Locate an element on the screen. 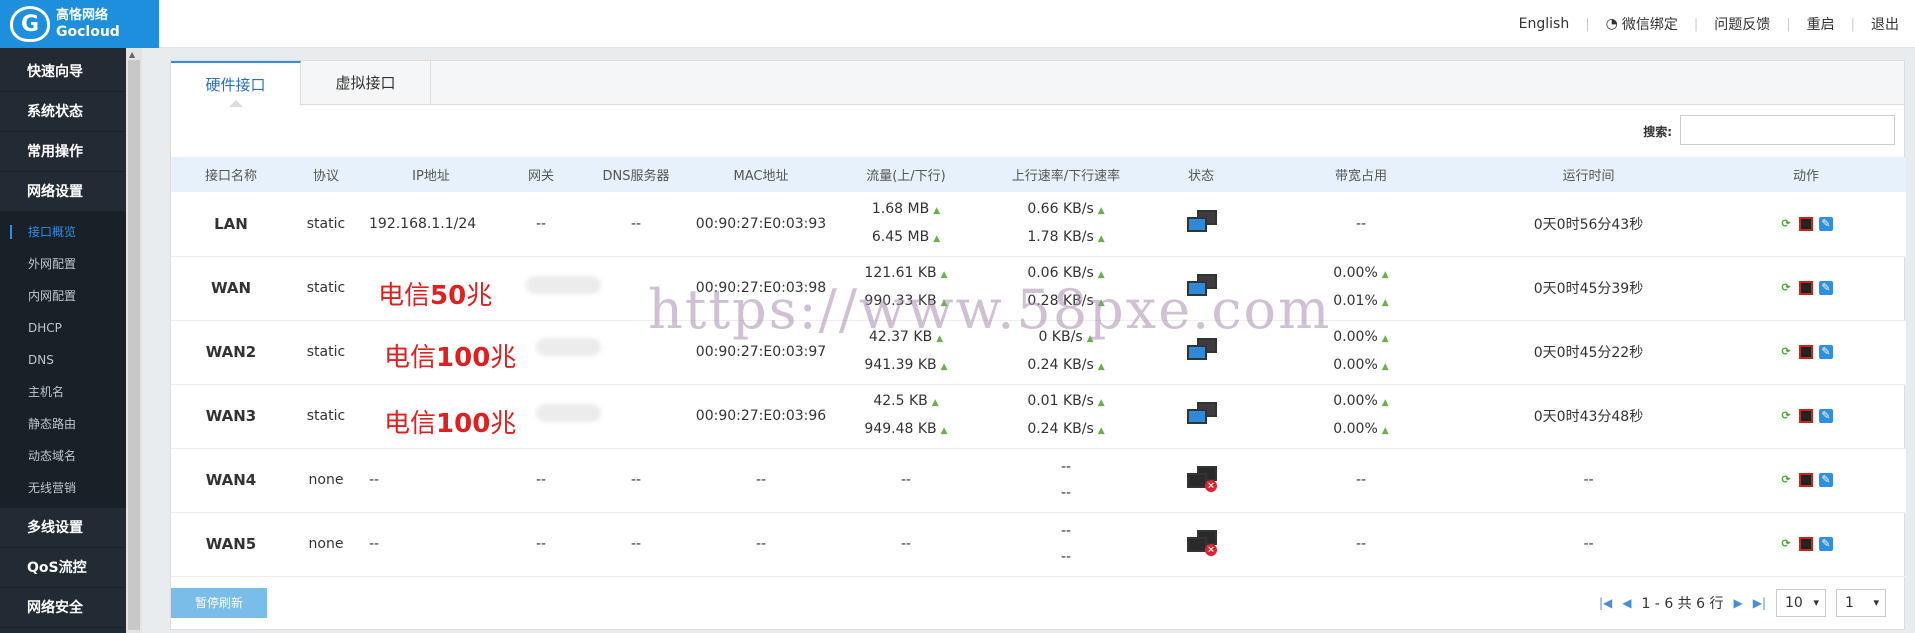 The width and height of the screenshot is (1915, 633). sidebar-item-lan-config: 内网配置 is located at coordinates (63, 296).